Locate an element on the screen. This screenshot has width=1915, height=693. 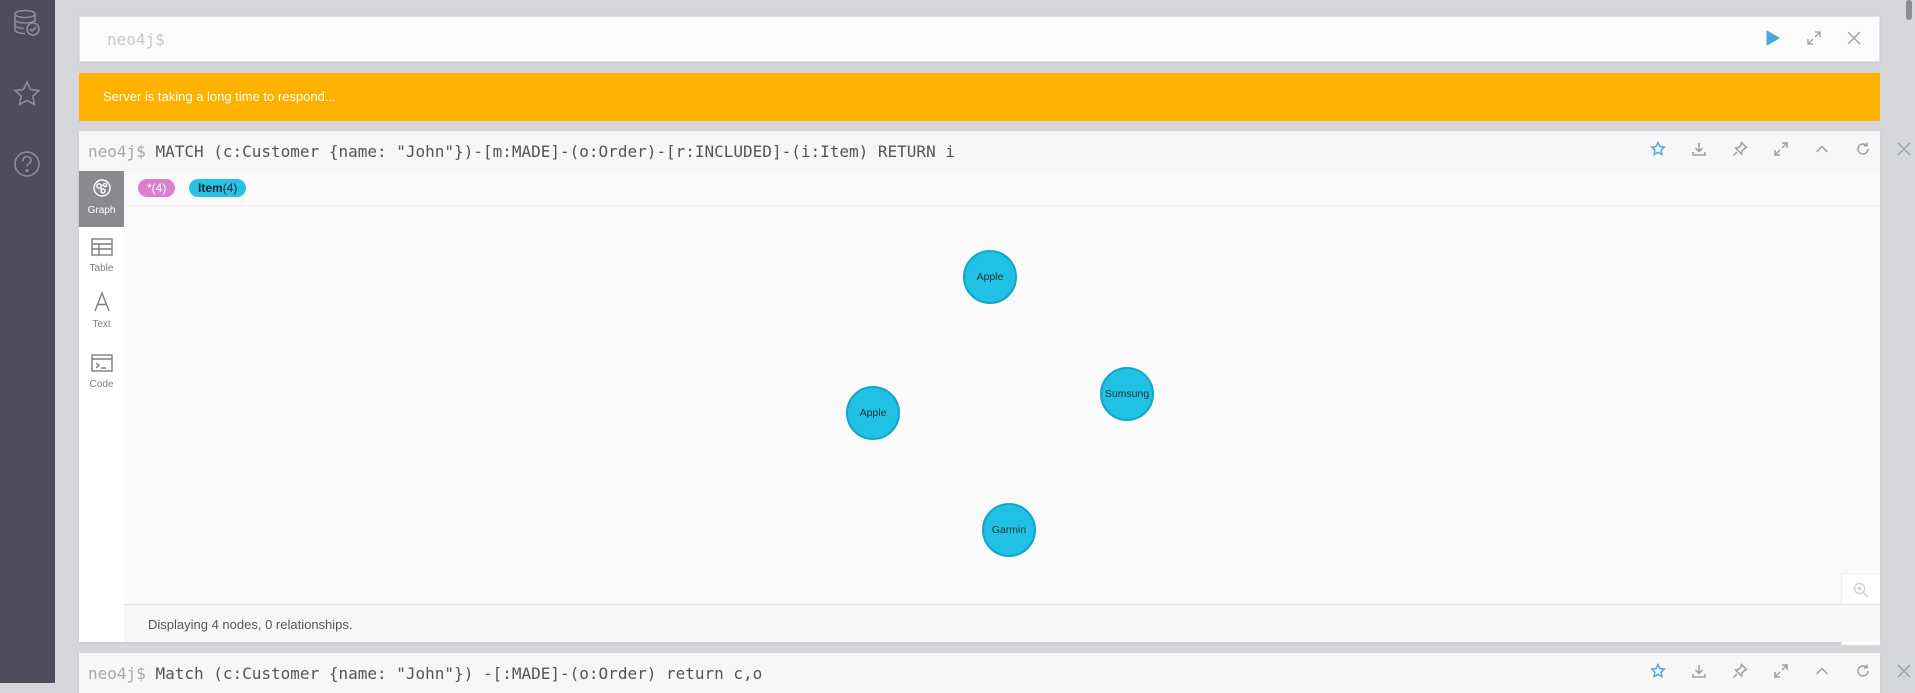
tab-graph: Graph is located at coordinates (101, 199).